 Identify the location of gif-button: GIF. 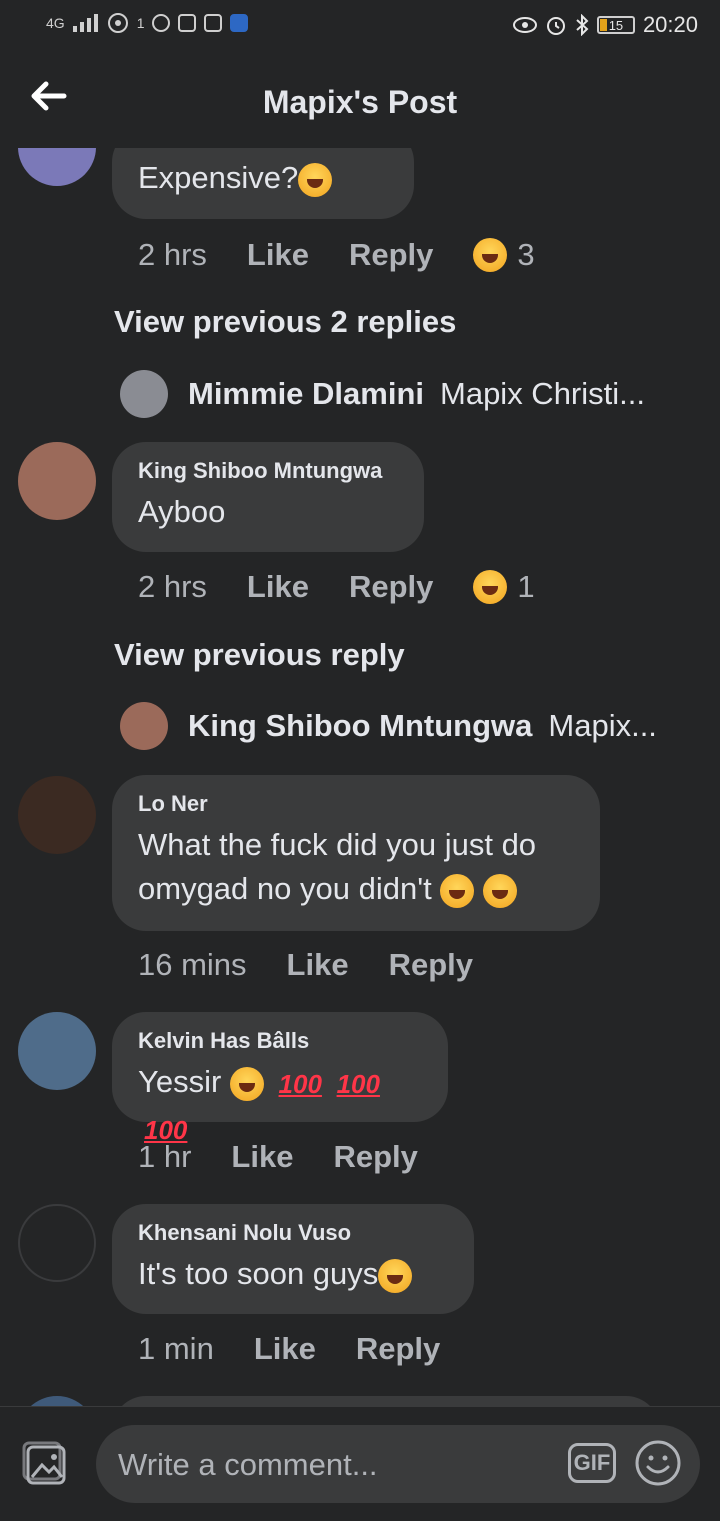
(592, 1463).